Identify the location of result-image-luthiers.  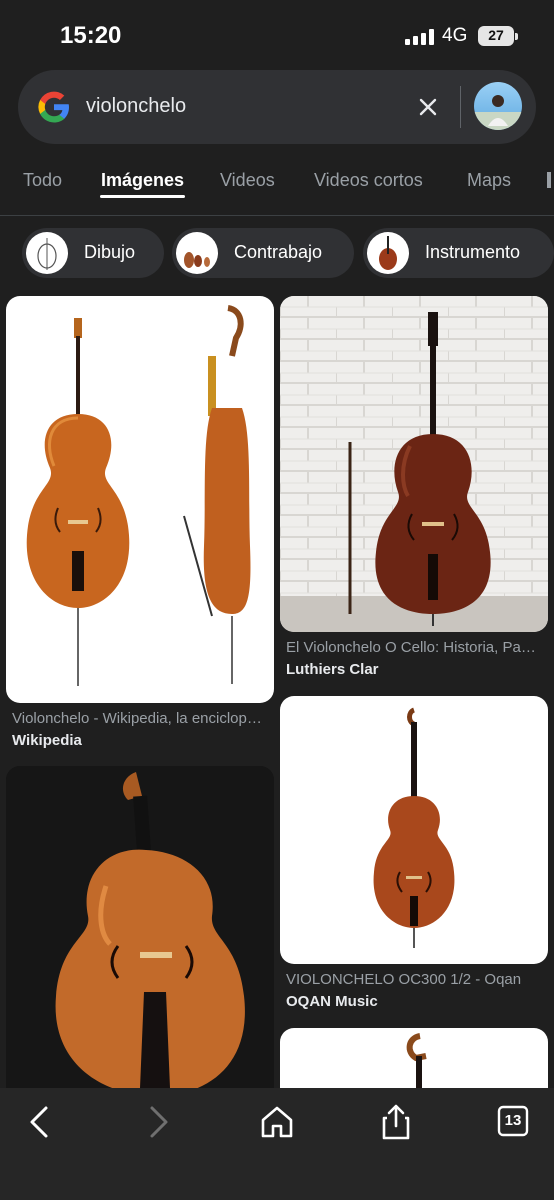
(414, 464).